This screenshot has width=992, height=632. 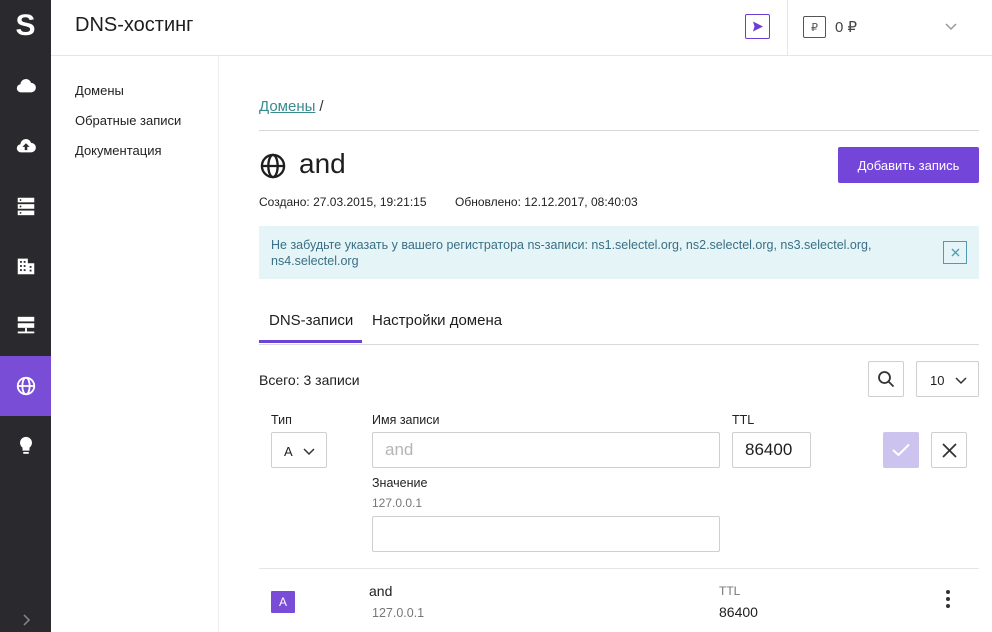 What do you see at coordinates (947, 379) in the screenshot?
I see `page-size-select: 10` at bounding box center [947, 379].